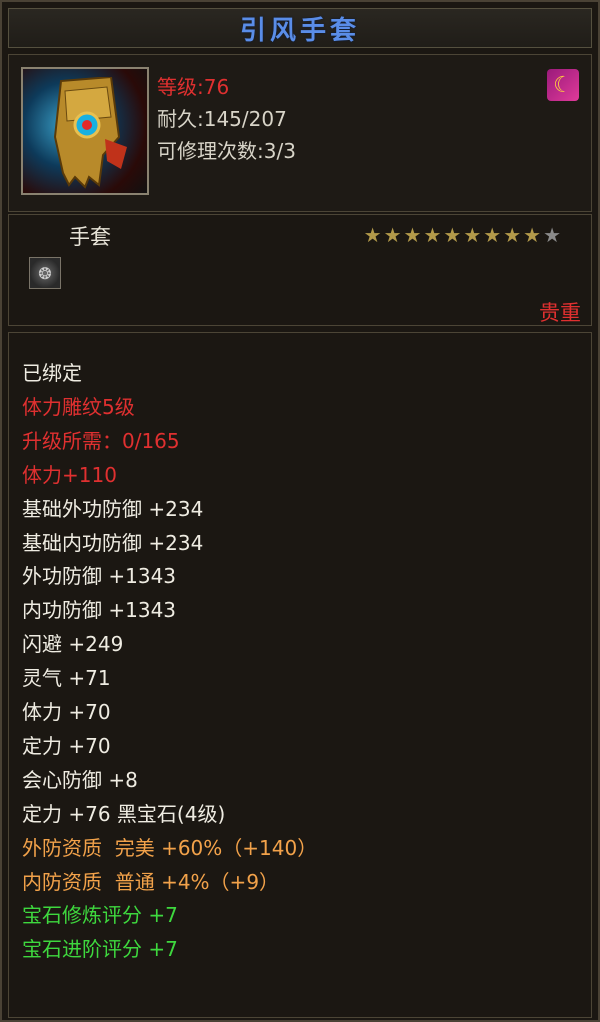 This screenshot has width=600, height=1022. Describe the element at coordinates (66, 745) in the screenshot. I see `stat-line: 定力 +70` at that location.